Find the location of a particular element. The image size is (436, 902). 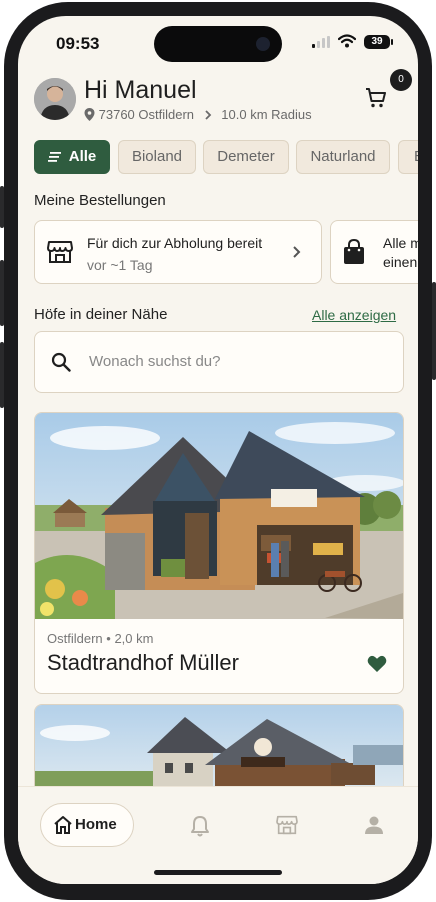

chip-demeter: Demeter is located at coordinates (246, 157).